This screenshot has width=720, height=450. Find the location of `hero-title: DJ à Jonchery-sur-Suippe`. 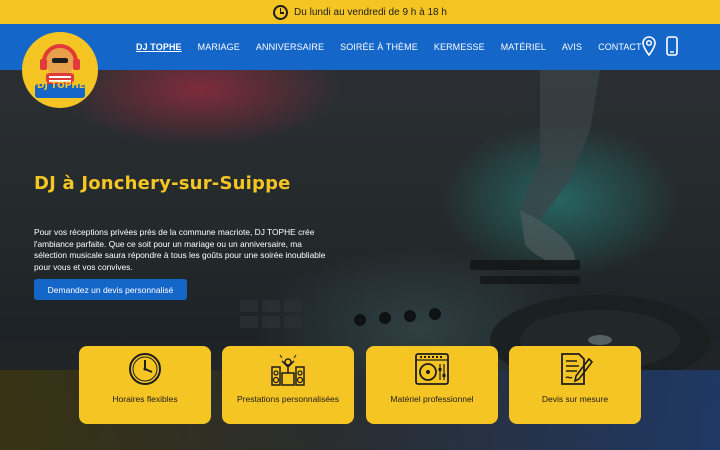

hero-title: DJ à Jonchery-sur-Suippe is located at coordinates (162, 183).